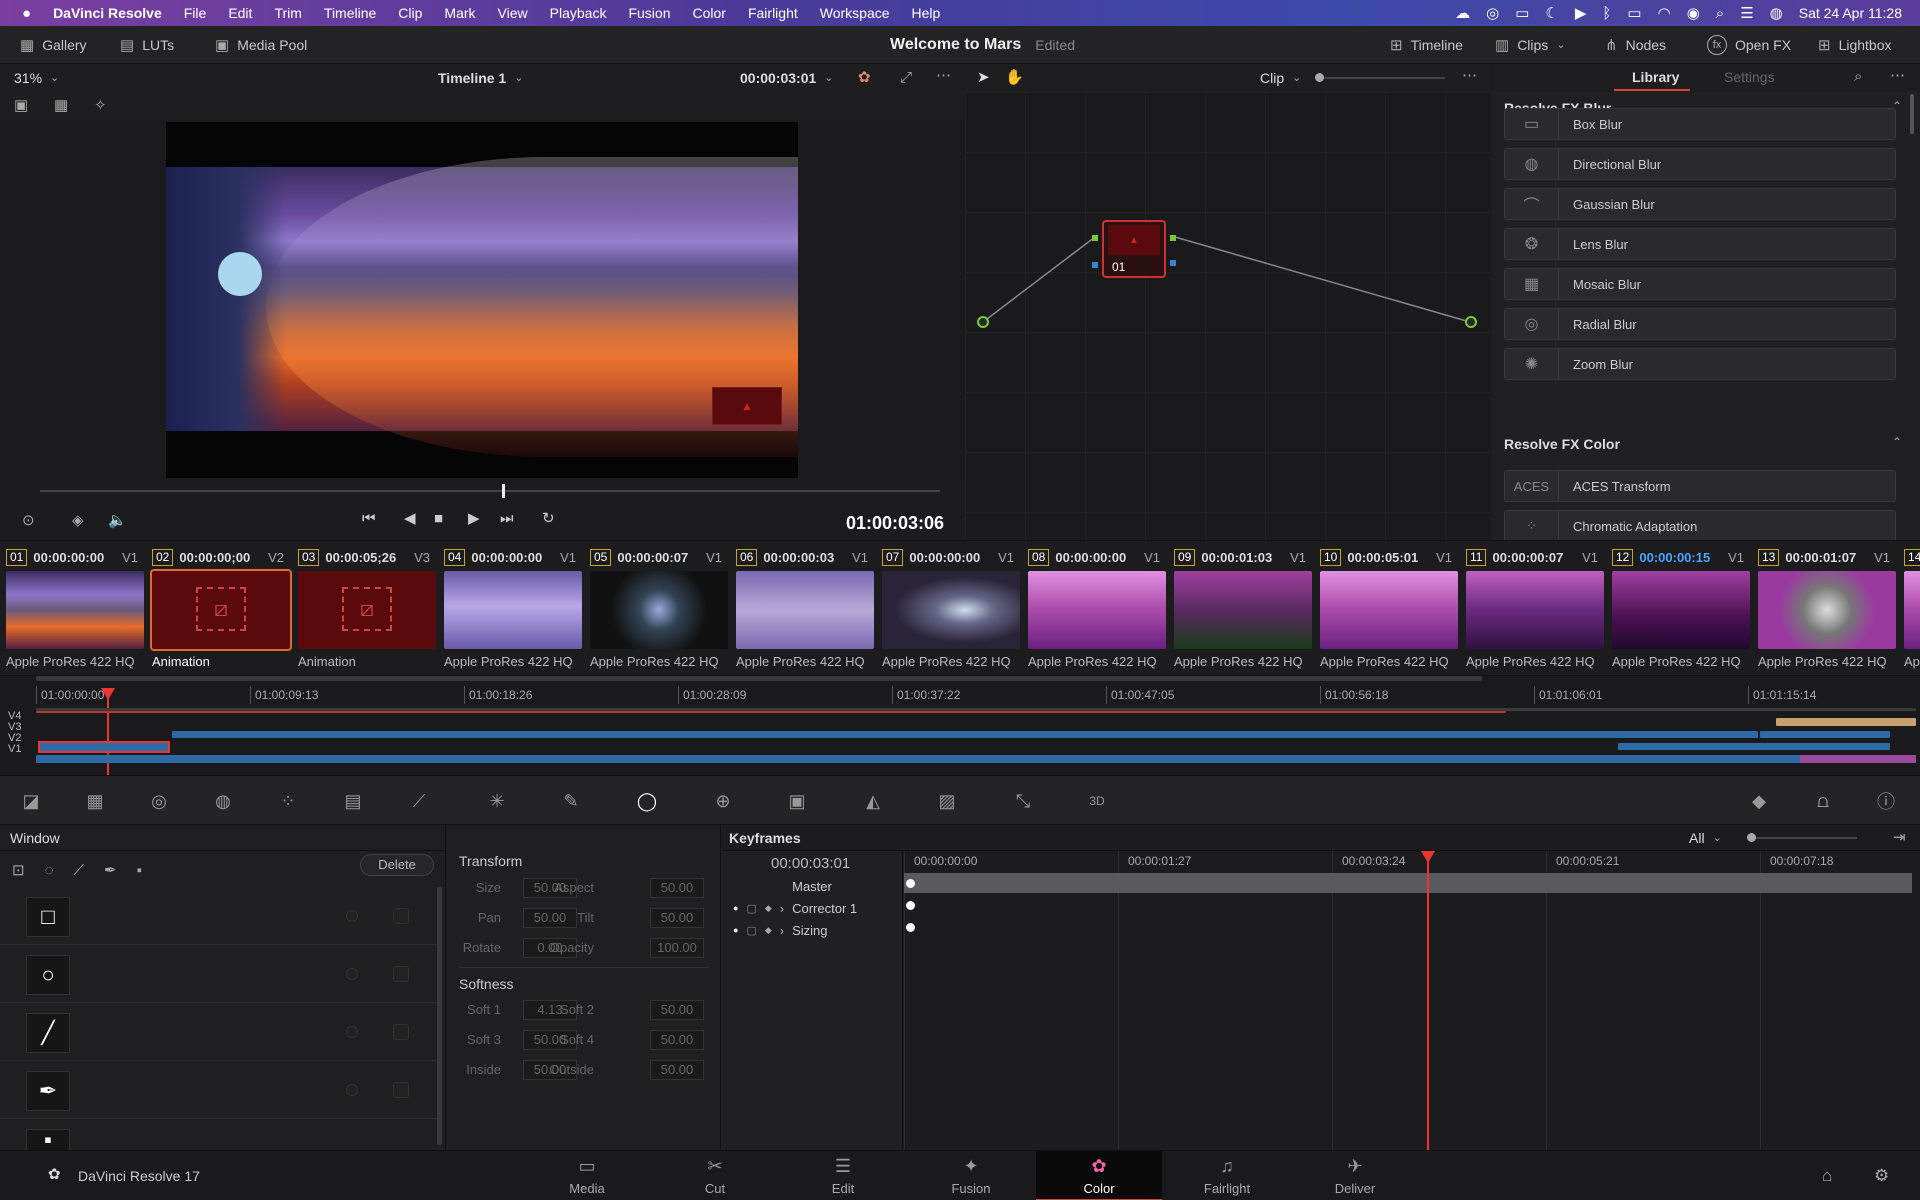 The width and height of the screenshot is (1920, 1200). Describe the element at coordinates (1227, 316) in the screenshot. I see `node-graph: ▲ 01` at that location.